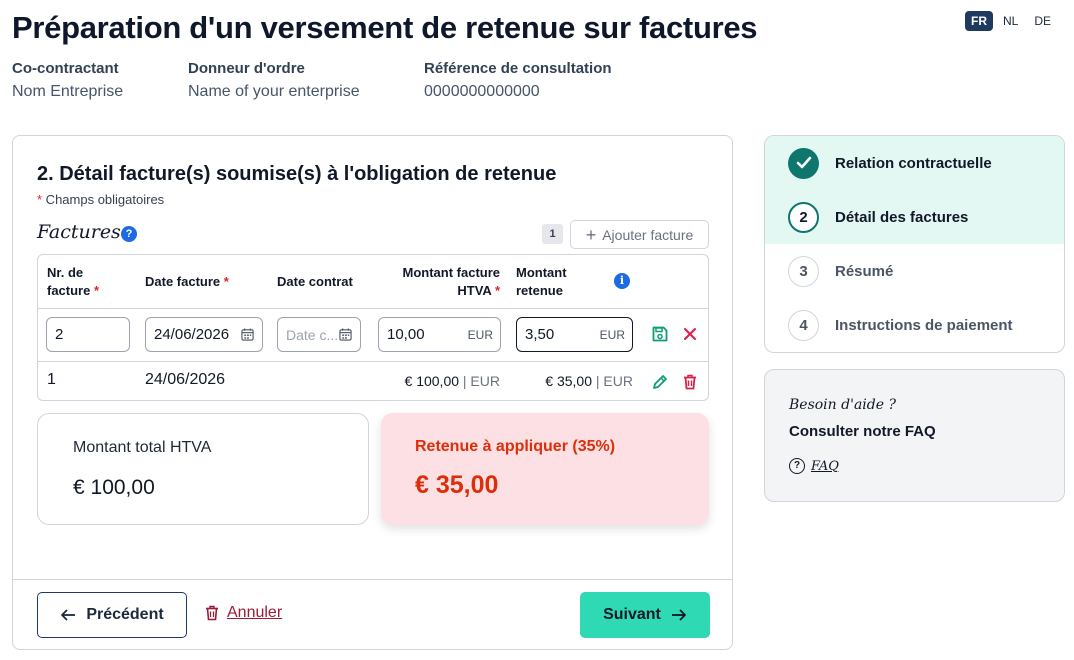 This screenshot has width=1074, height=660. I want to click on header-nr: Nr. de facture *, so click(73, 282).